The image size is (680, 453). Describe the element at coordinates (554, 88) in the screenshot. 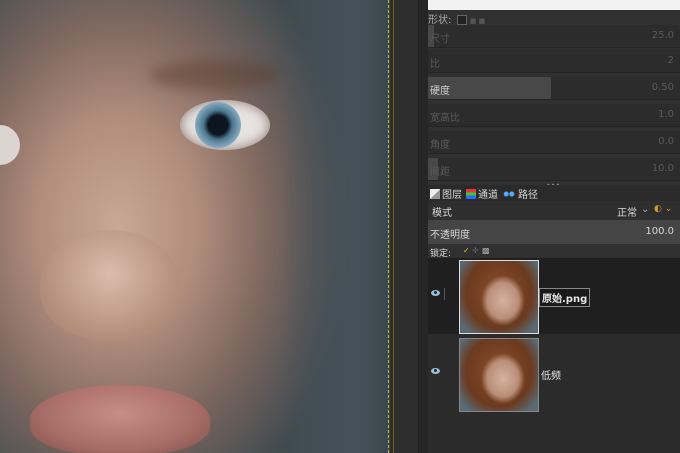

I see `brush-slider: 硬度 0.50` at that location.